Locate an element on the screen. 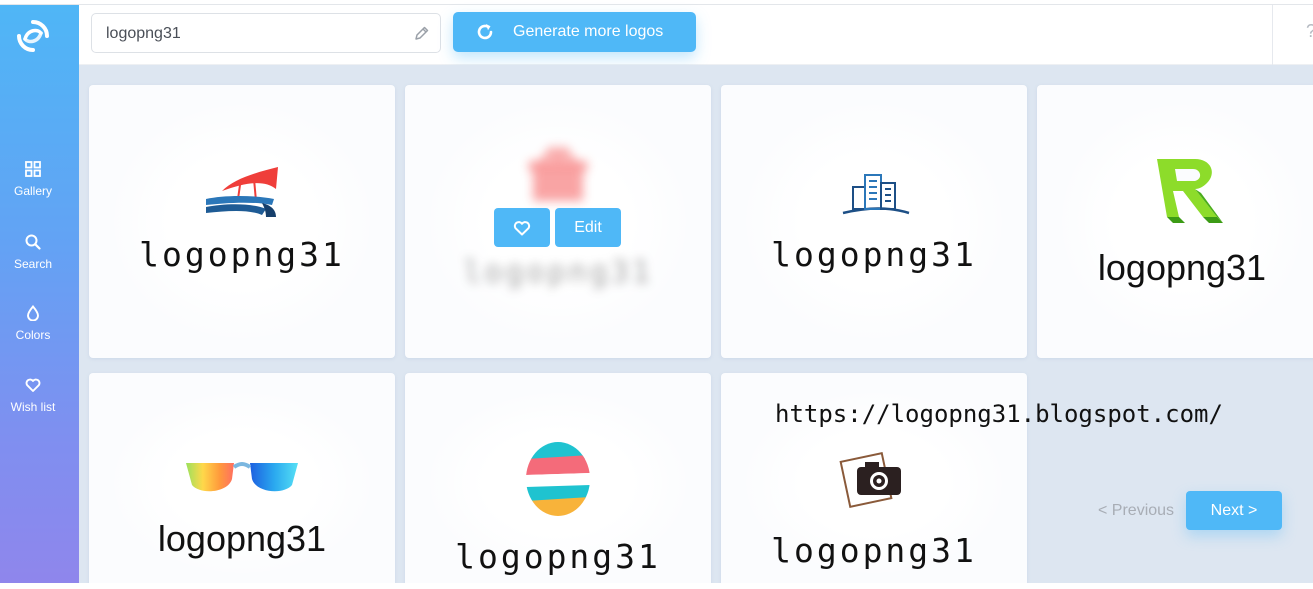 The image size is (1313, 589). gift-box-emblem-icon is located at coordinates (558, 174).